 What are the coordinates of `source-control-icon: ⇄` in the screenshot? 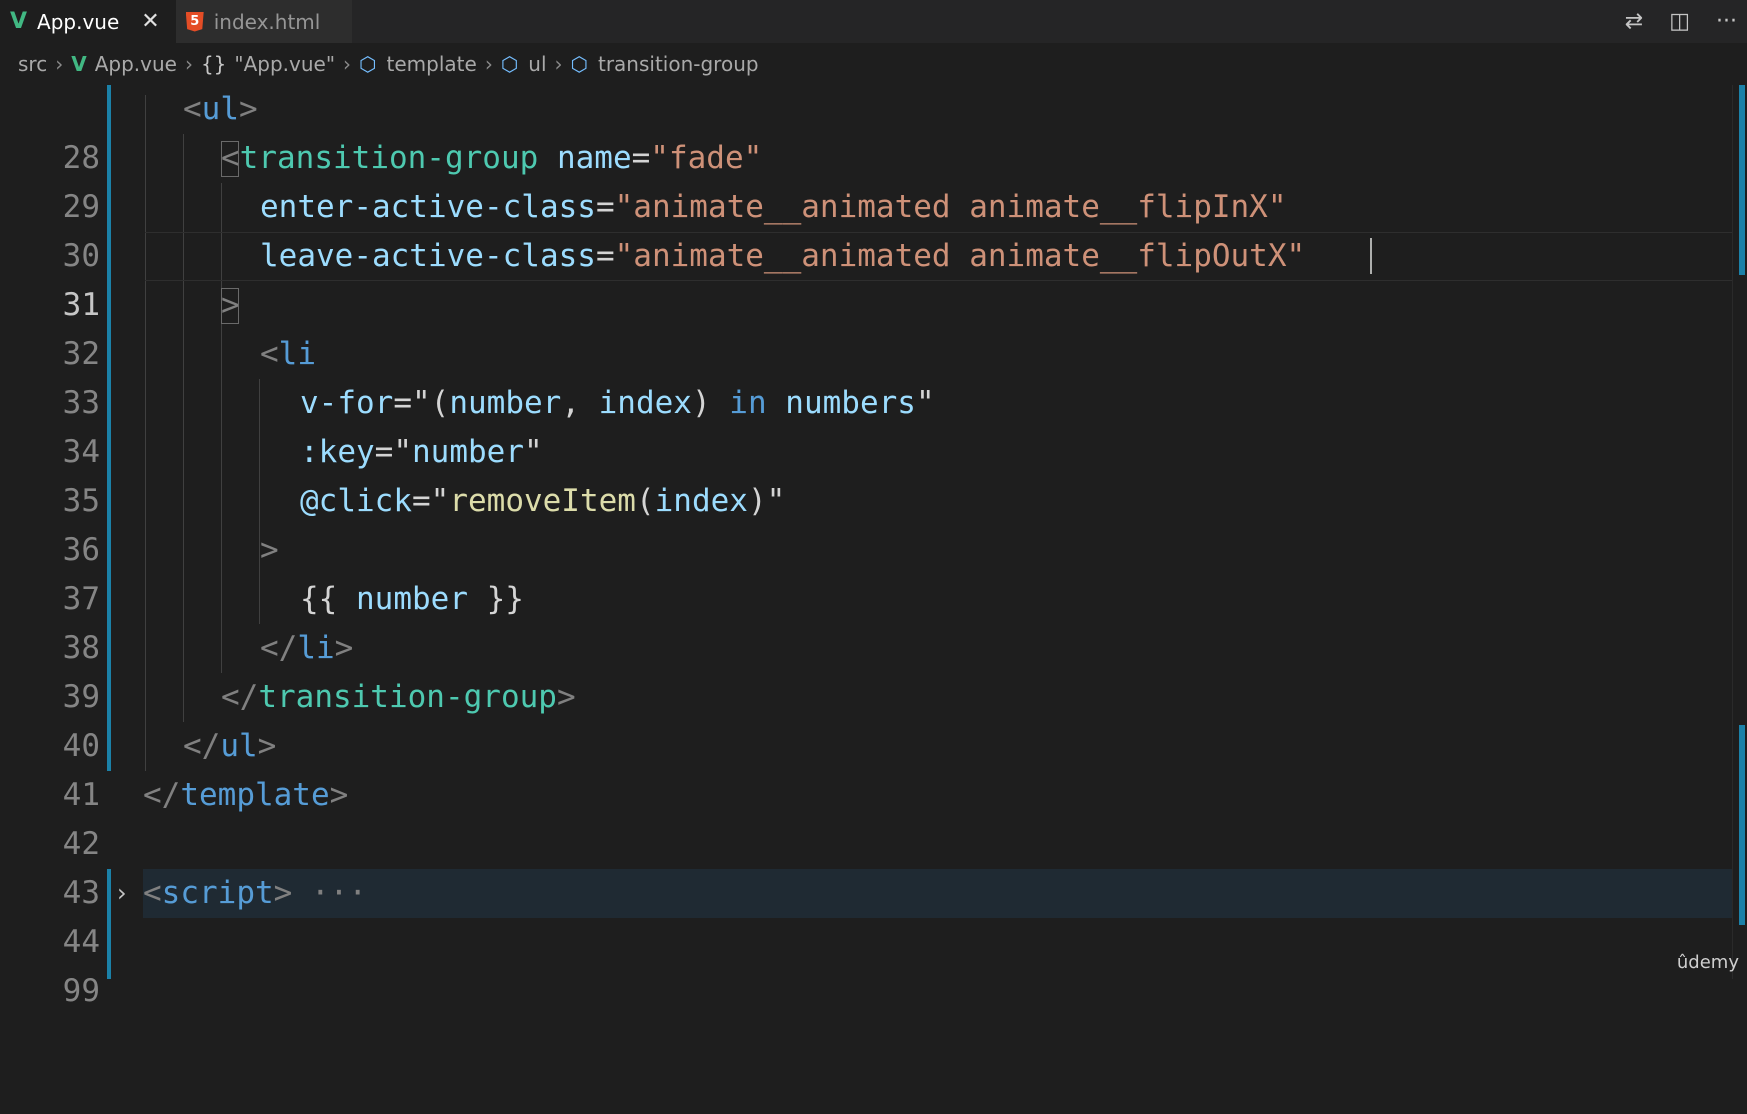 It's located at (1634, 21).